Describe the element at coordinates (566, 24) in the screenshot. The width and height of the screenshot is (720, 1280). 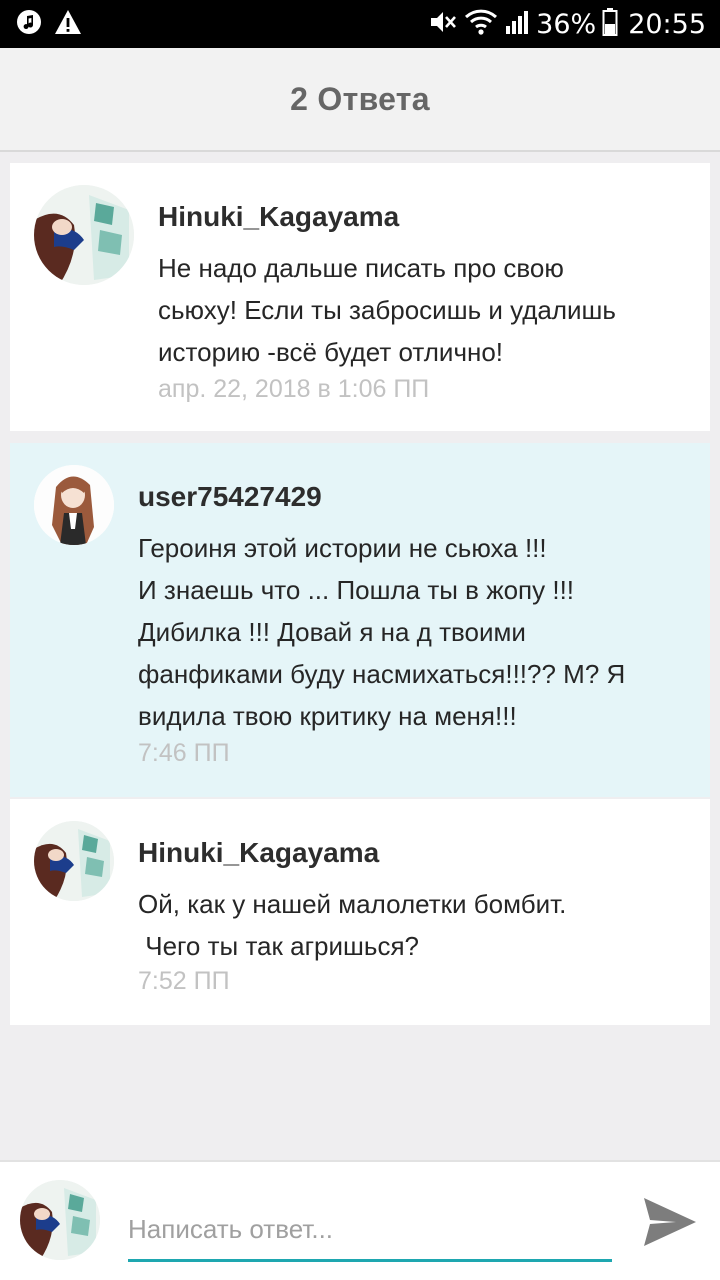
I see `battery-percent: 36%` at that location.